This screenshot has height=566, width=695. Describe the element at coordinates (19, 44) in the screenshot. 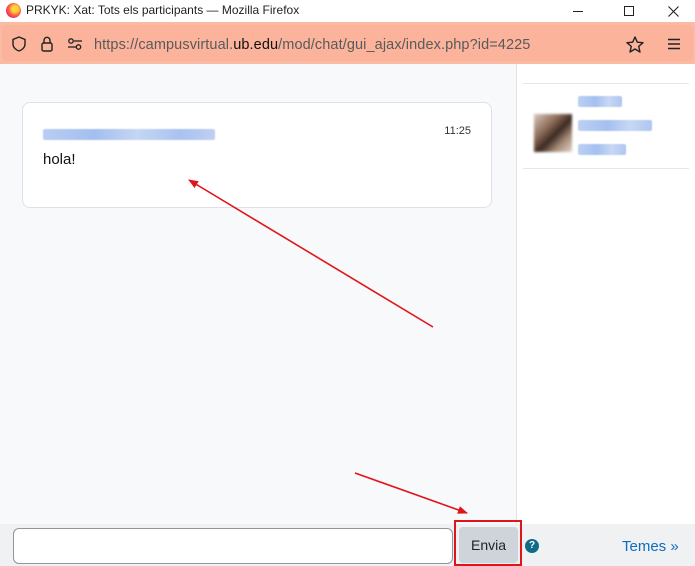

I see `shield-icon` at that location.